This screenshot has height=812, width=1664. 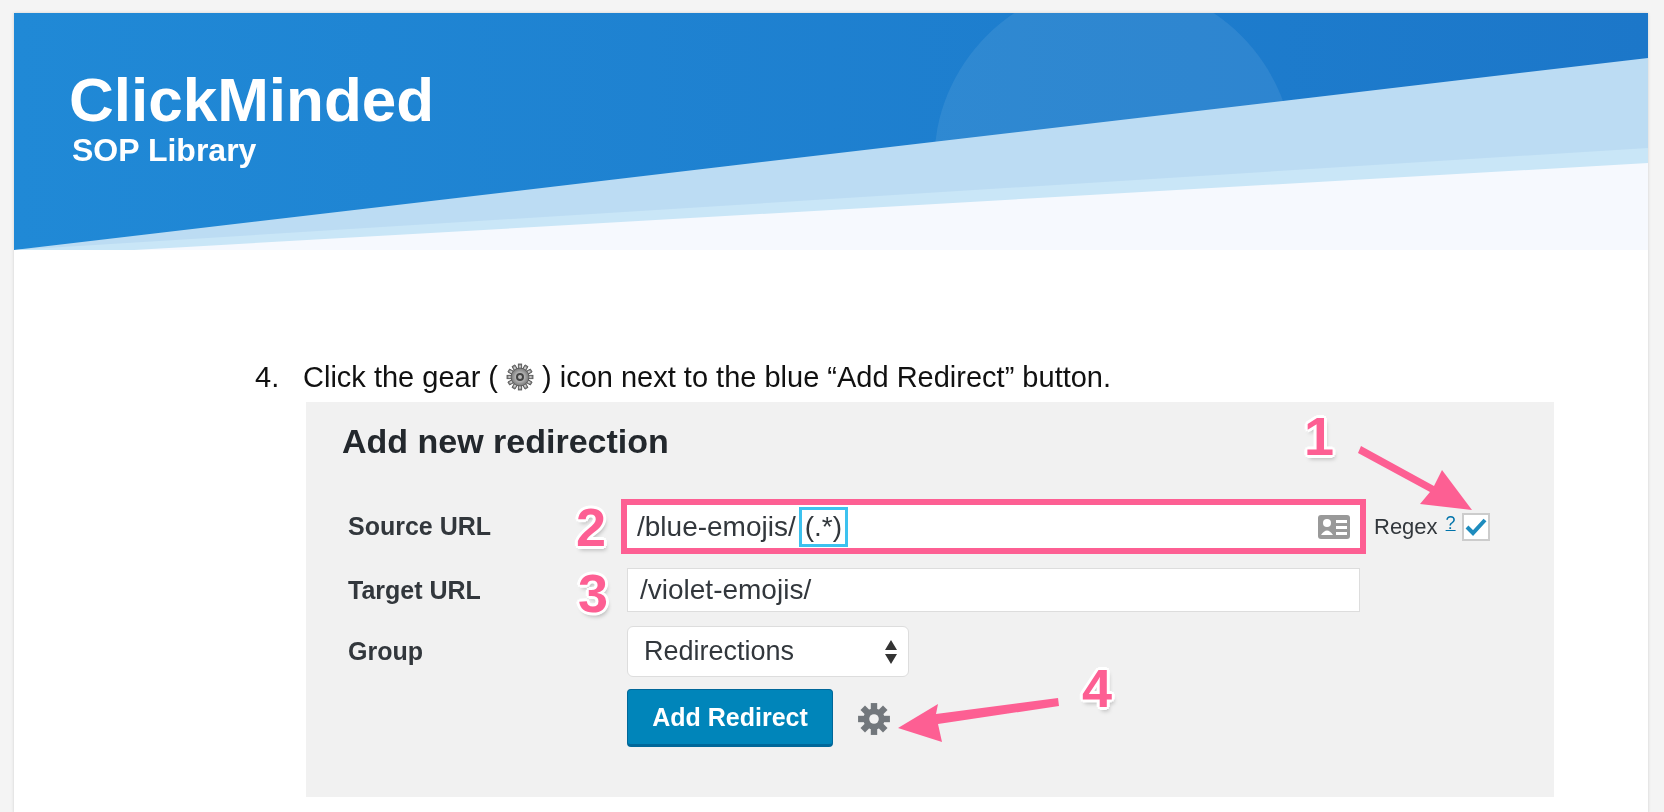 What do you see at coordinates (591, 527) in the screenshot?
I see `callout-number: 2` at bounding box center [591, 527].